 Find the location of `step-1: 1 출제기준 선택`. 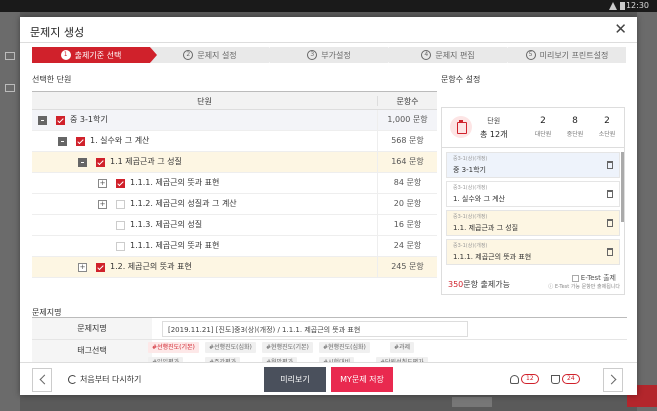

step-1: 1 출제기준 선택 is located at coordinates (94, 55).